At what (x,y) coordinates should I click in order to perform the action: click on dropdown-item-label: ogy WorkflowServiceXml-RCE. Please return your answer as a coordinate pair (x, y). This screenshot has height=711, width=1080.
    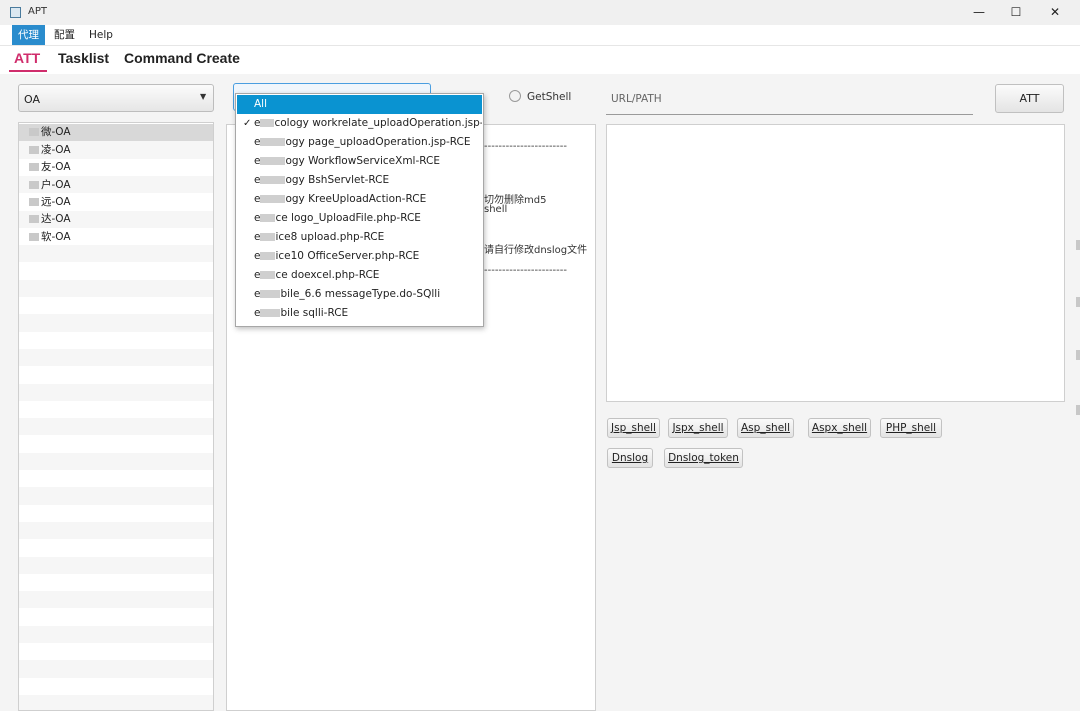
    Looking at the image, I should click on (362, 161).